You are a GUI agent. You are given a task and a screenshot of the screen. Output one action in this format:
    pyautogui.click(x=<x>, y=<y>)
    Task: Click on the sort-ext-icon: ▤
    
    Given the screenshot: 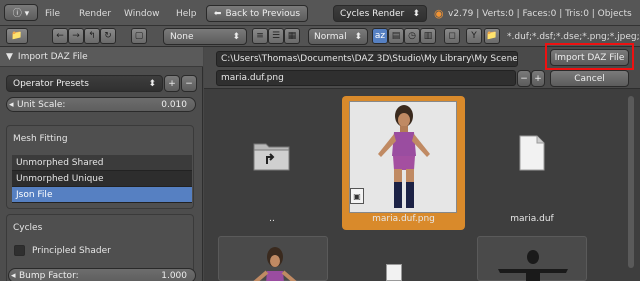 What is the action you would take?
    pyautogui.click(x=396, y=36)
    